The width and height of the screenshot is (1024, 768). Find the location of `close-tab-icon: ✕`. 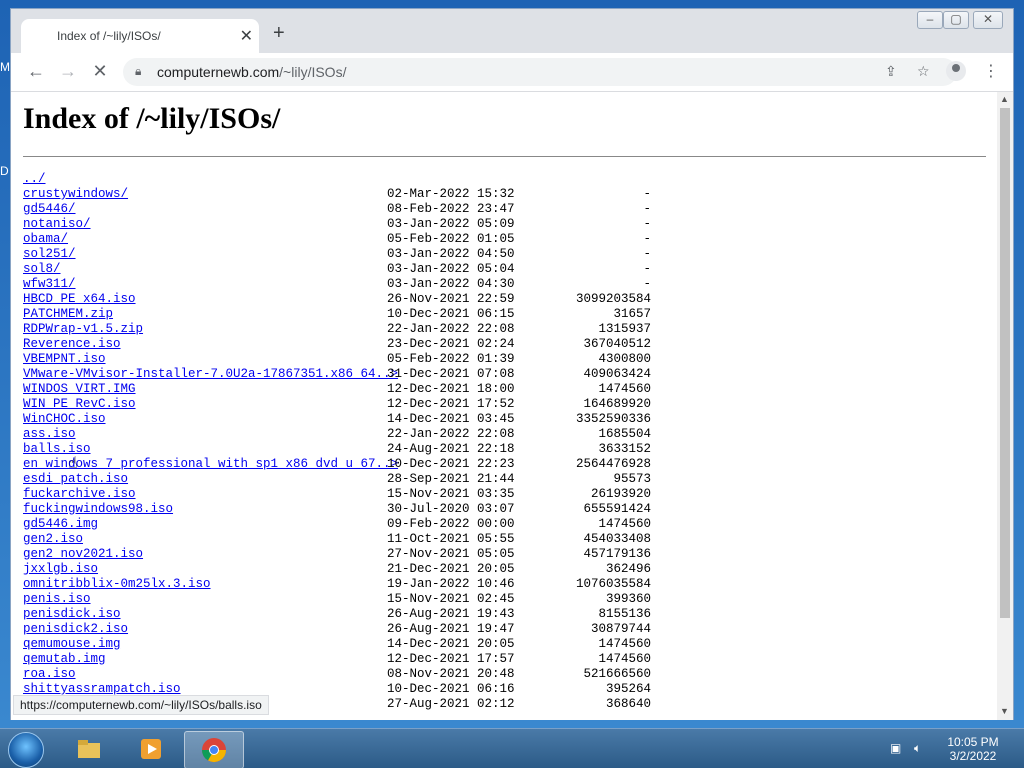

close-tab-icon: ✕ is located at coordinates (246, 36).